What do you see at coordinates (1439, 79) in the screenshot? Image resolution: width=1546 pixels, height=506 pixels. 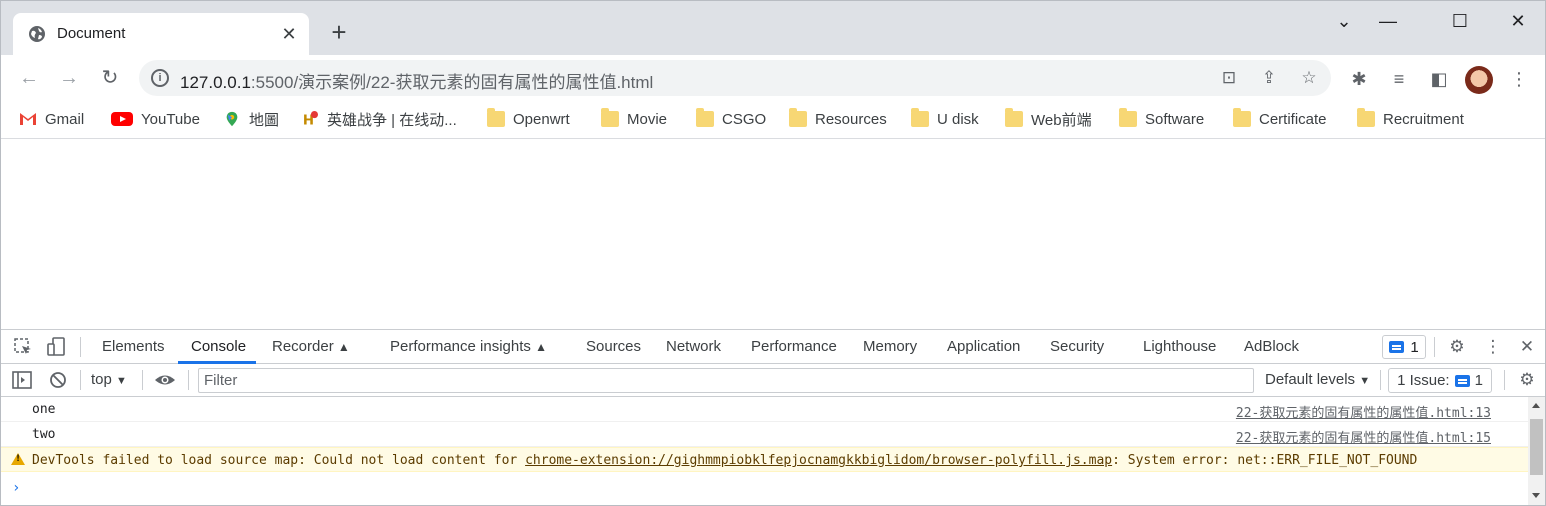 I see `sidepanel-icon: ◧` at bounding box center [1439, 79].